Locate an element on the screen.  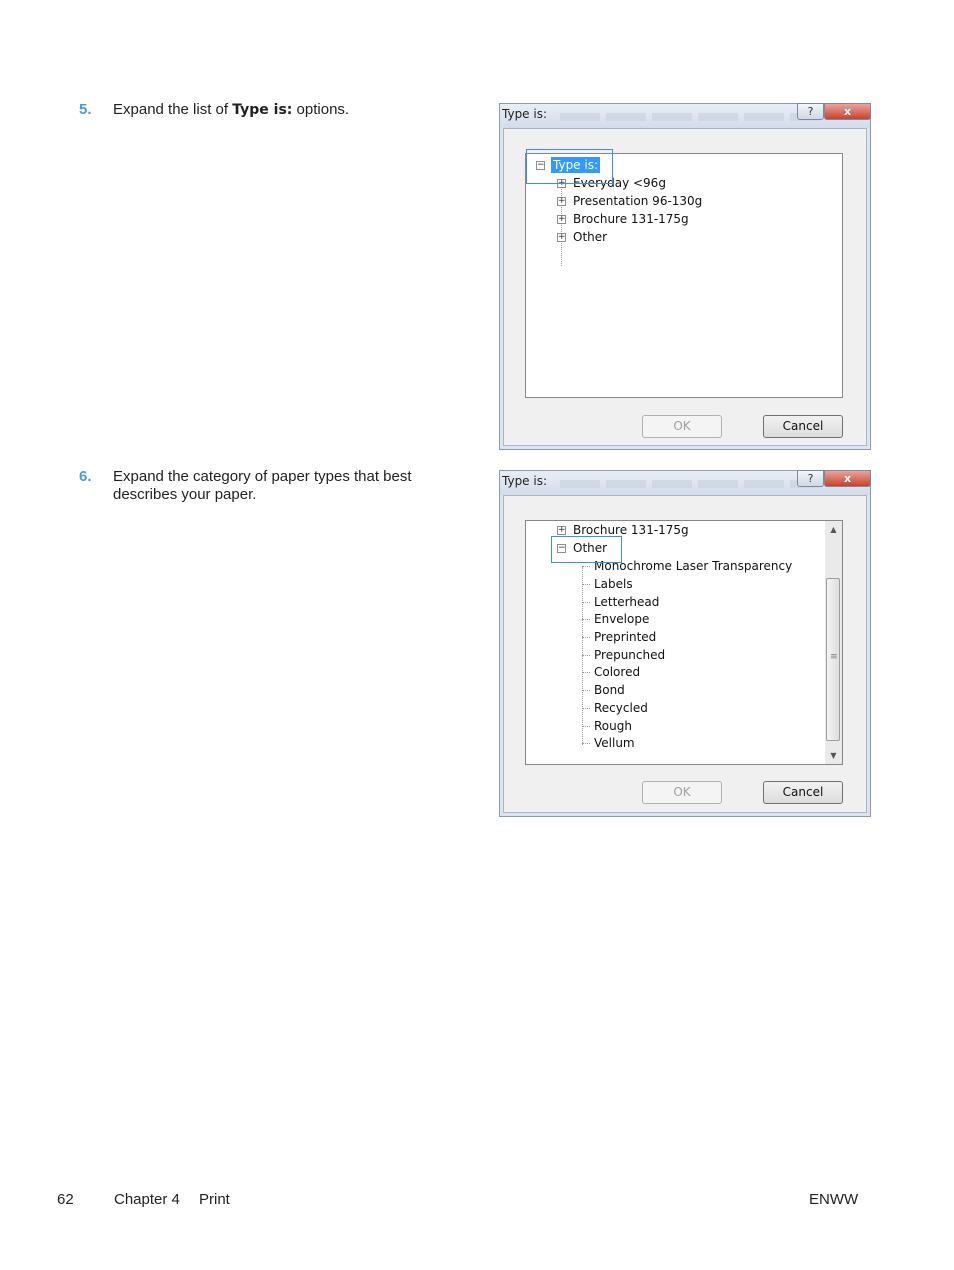
doc-code: ENWW is located at coordinates (834, 1199).